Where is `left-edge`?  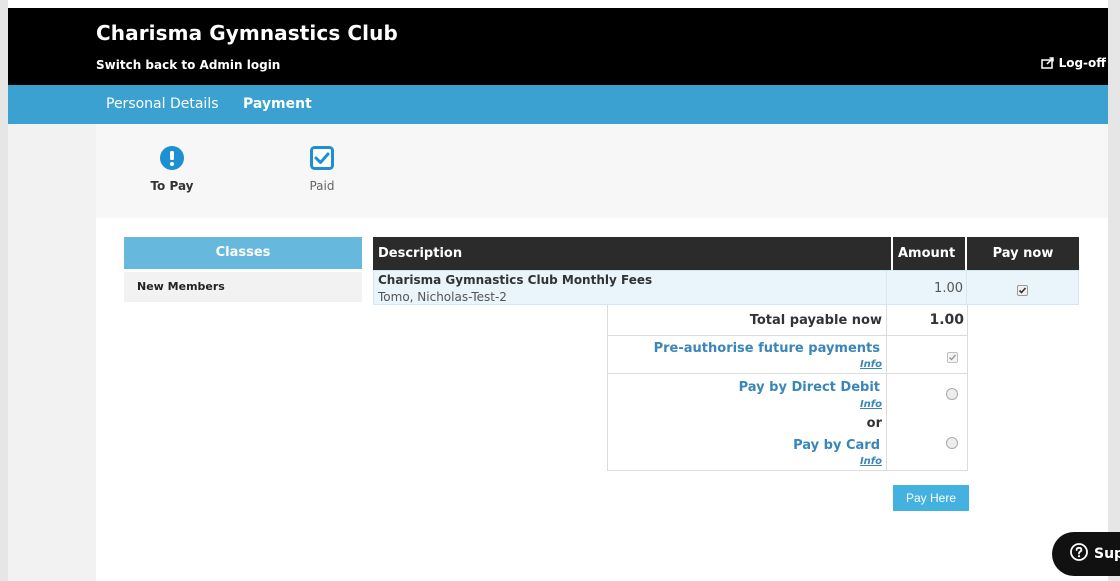 left-edge is located at coordinates (4, 290).